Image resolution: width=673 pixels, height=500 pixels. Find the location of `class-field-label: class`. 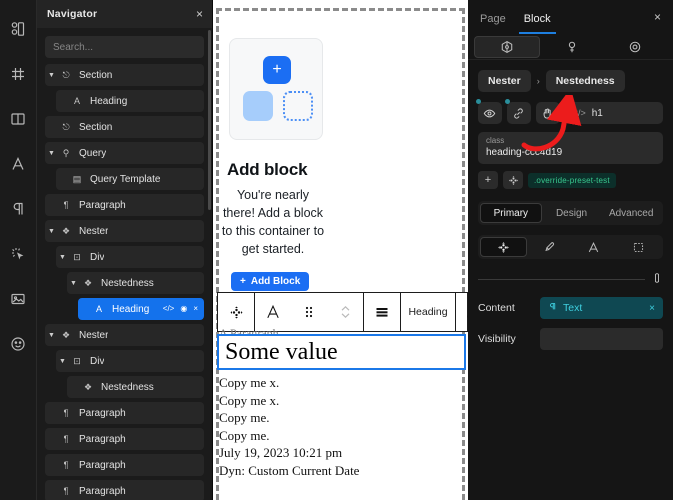

class-field-label: class is located at coordinates (495, 140).